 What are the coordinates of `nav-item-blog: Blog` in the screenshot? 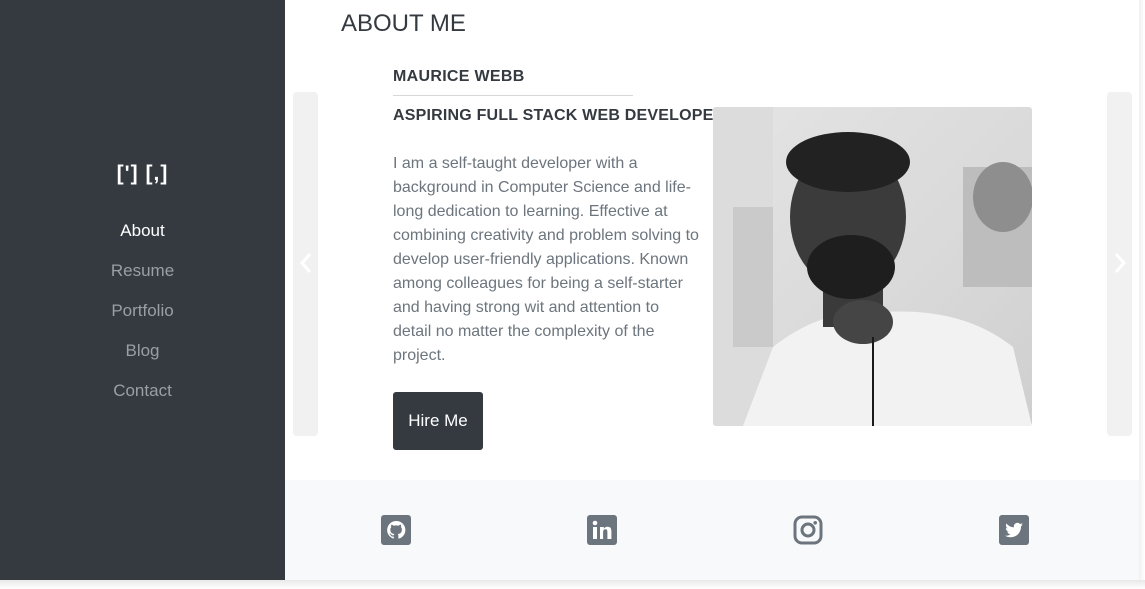 It's located at (142, 351).